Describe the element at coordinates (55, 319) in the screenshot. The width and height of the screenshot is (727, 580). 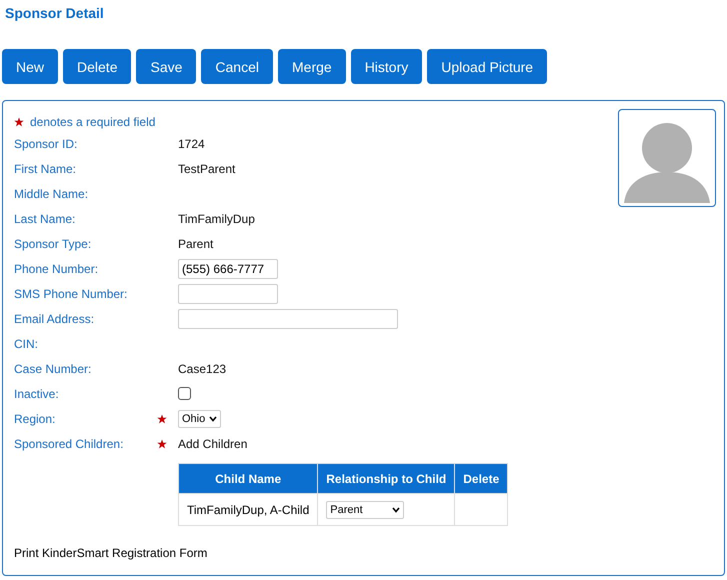
I see `field-label: Email Address:` at that location.